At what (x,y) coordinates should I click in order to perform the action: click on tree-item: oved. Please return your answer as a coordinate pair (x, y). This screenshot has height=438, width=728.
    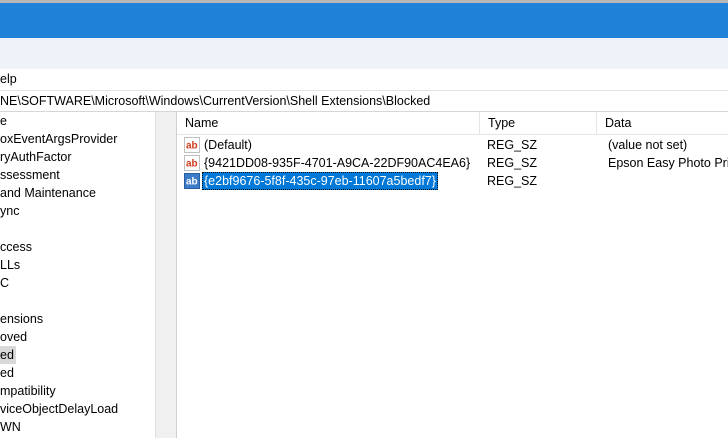
    Looking at the image, I should click on (13, 337).